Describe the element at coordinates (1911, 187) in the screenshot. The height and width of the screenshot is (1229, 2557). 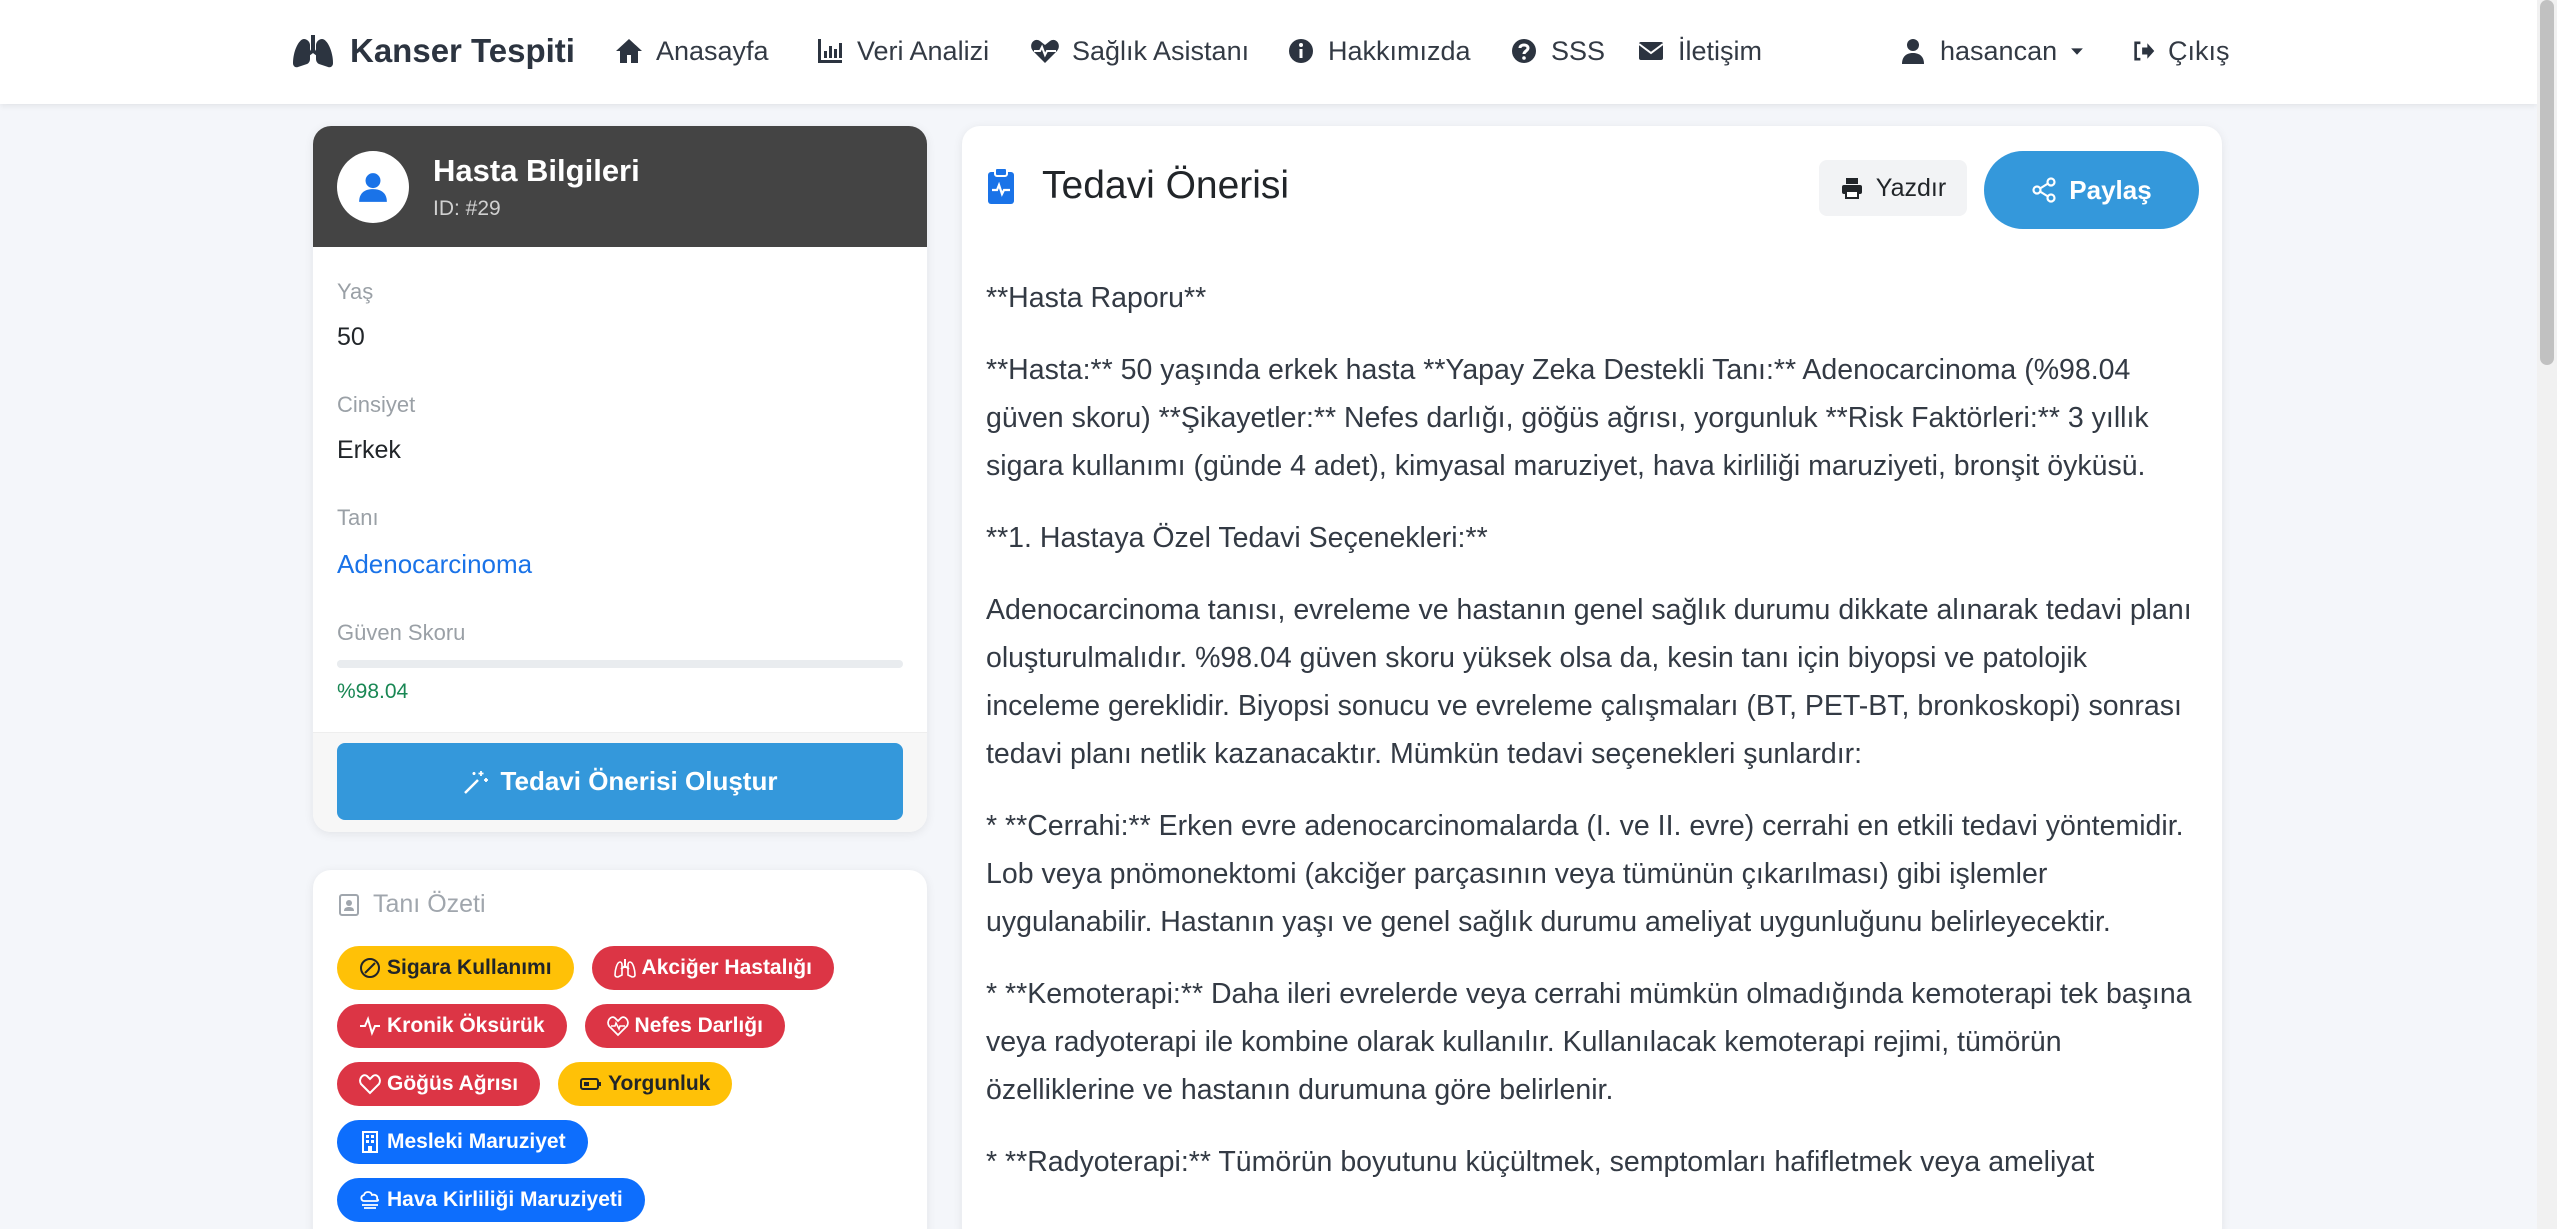
I see `print-label: Yazdır` at that location.